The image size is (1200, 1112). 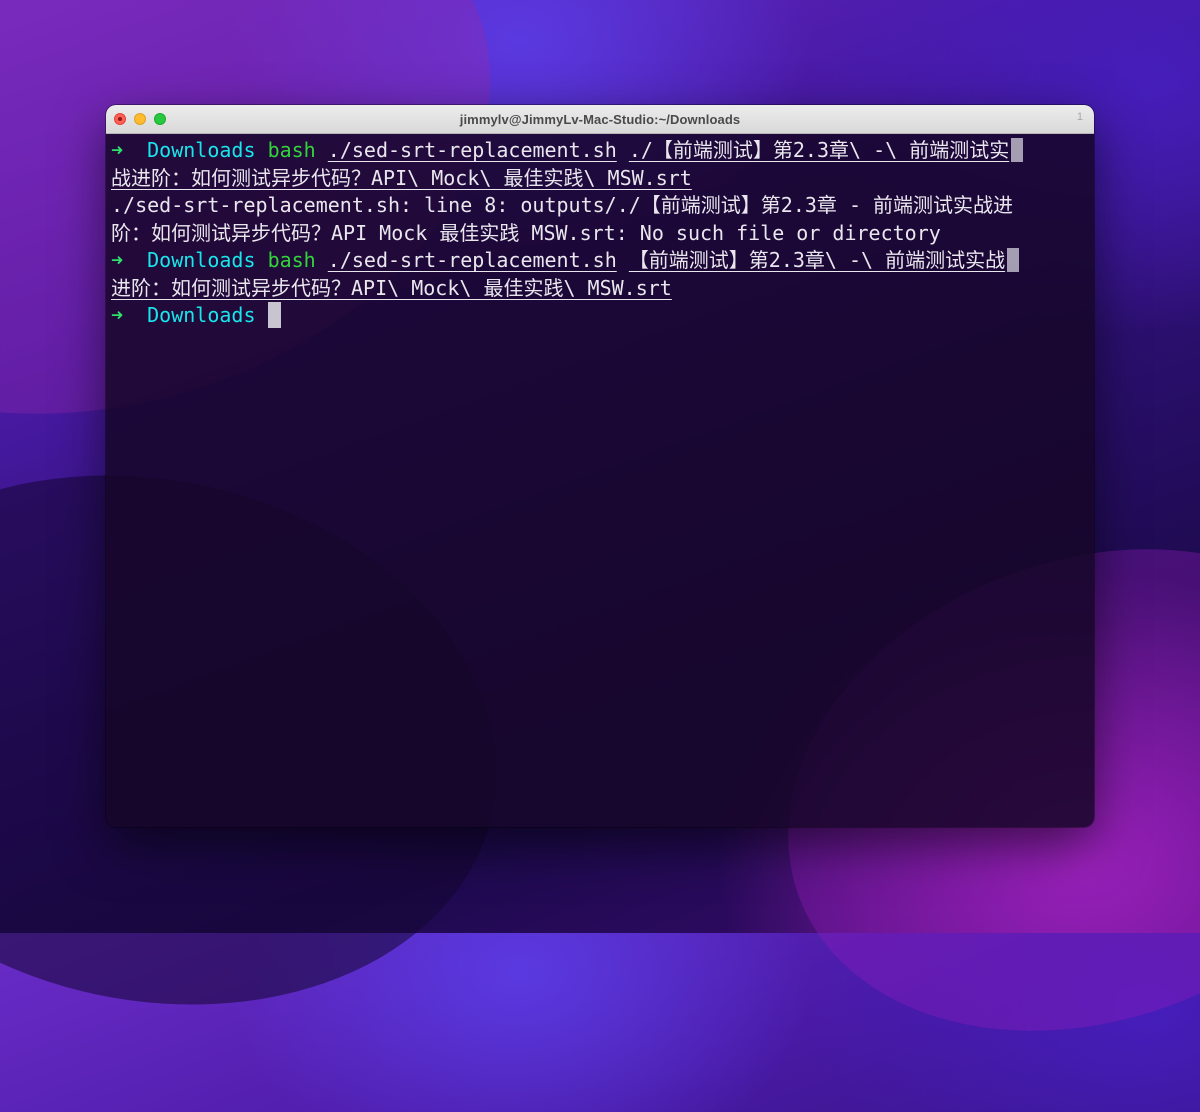 I want to click on wrapped-line: 进阶：如何测试异步代码？API\ Mock\ 最佳实践\ MSW.srt, so click(x=602, y=289).